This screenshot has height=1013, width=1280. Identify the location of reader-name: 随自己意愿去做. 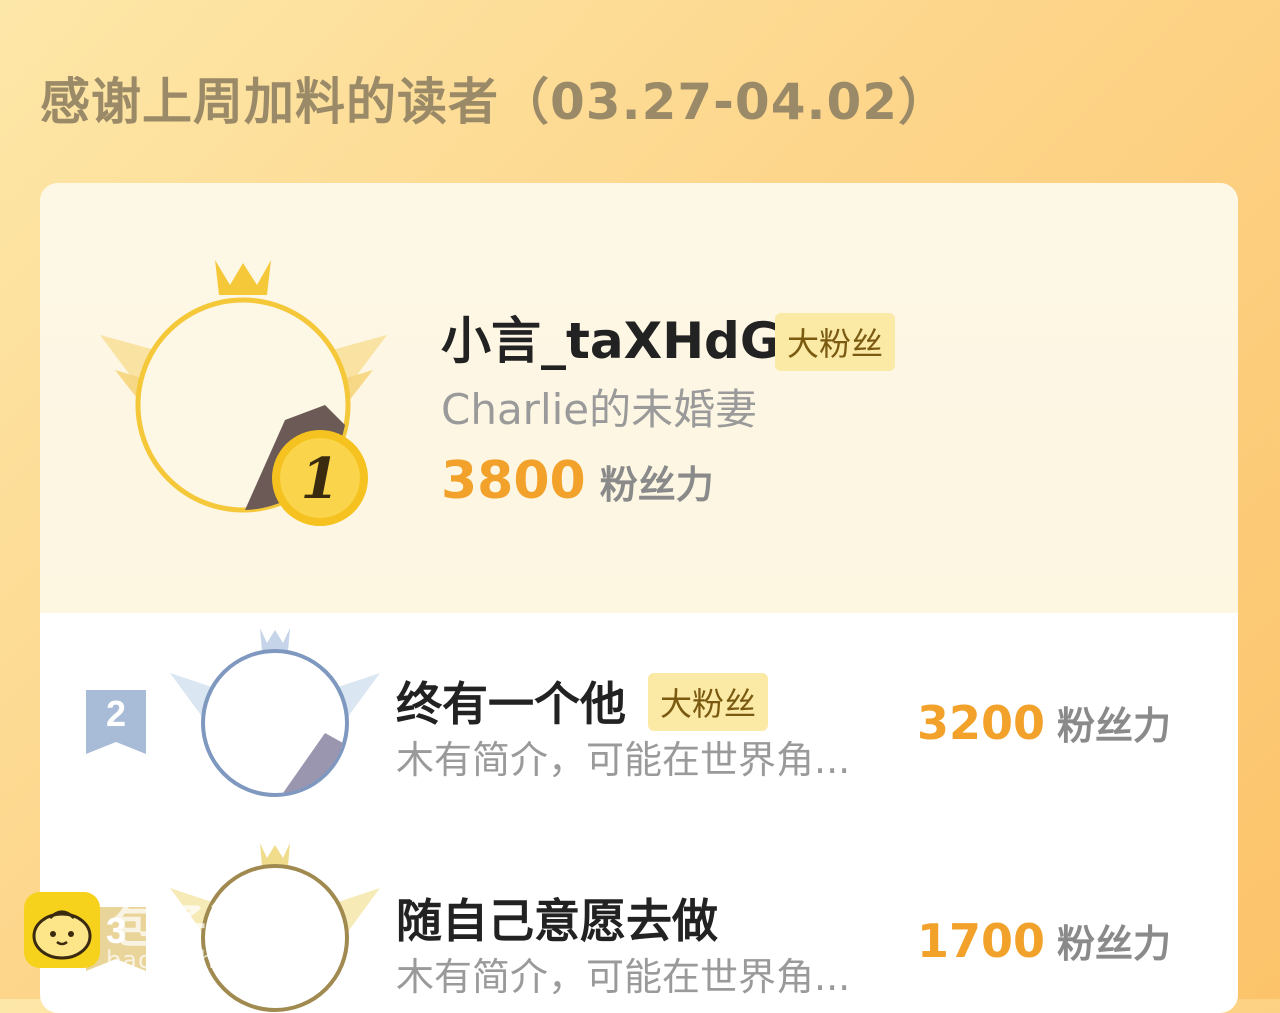
(557, 918).